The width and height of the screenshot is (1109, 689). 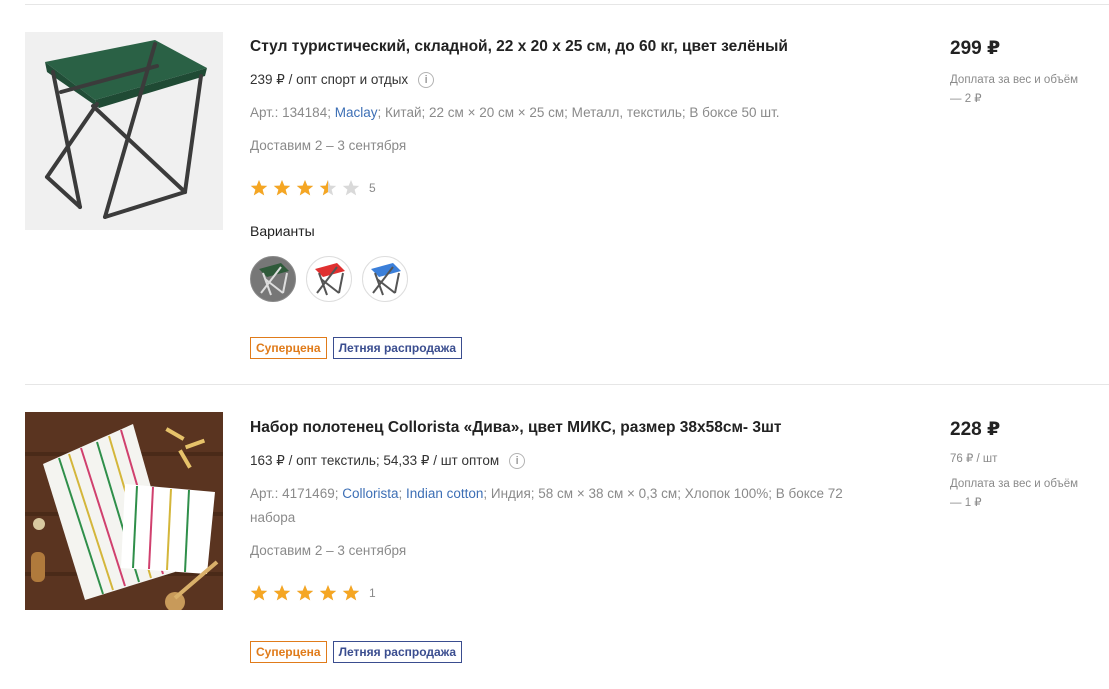 What do you see at coordinates (372, 593) in the screenshot?
I see `rating-count: 1` at bounding box center [372, 593].